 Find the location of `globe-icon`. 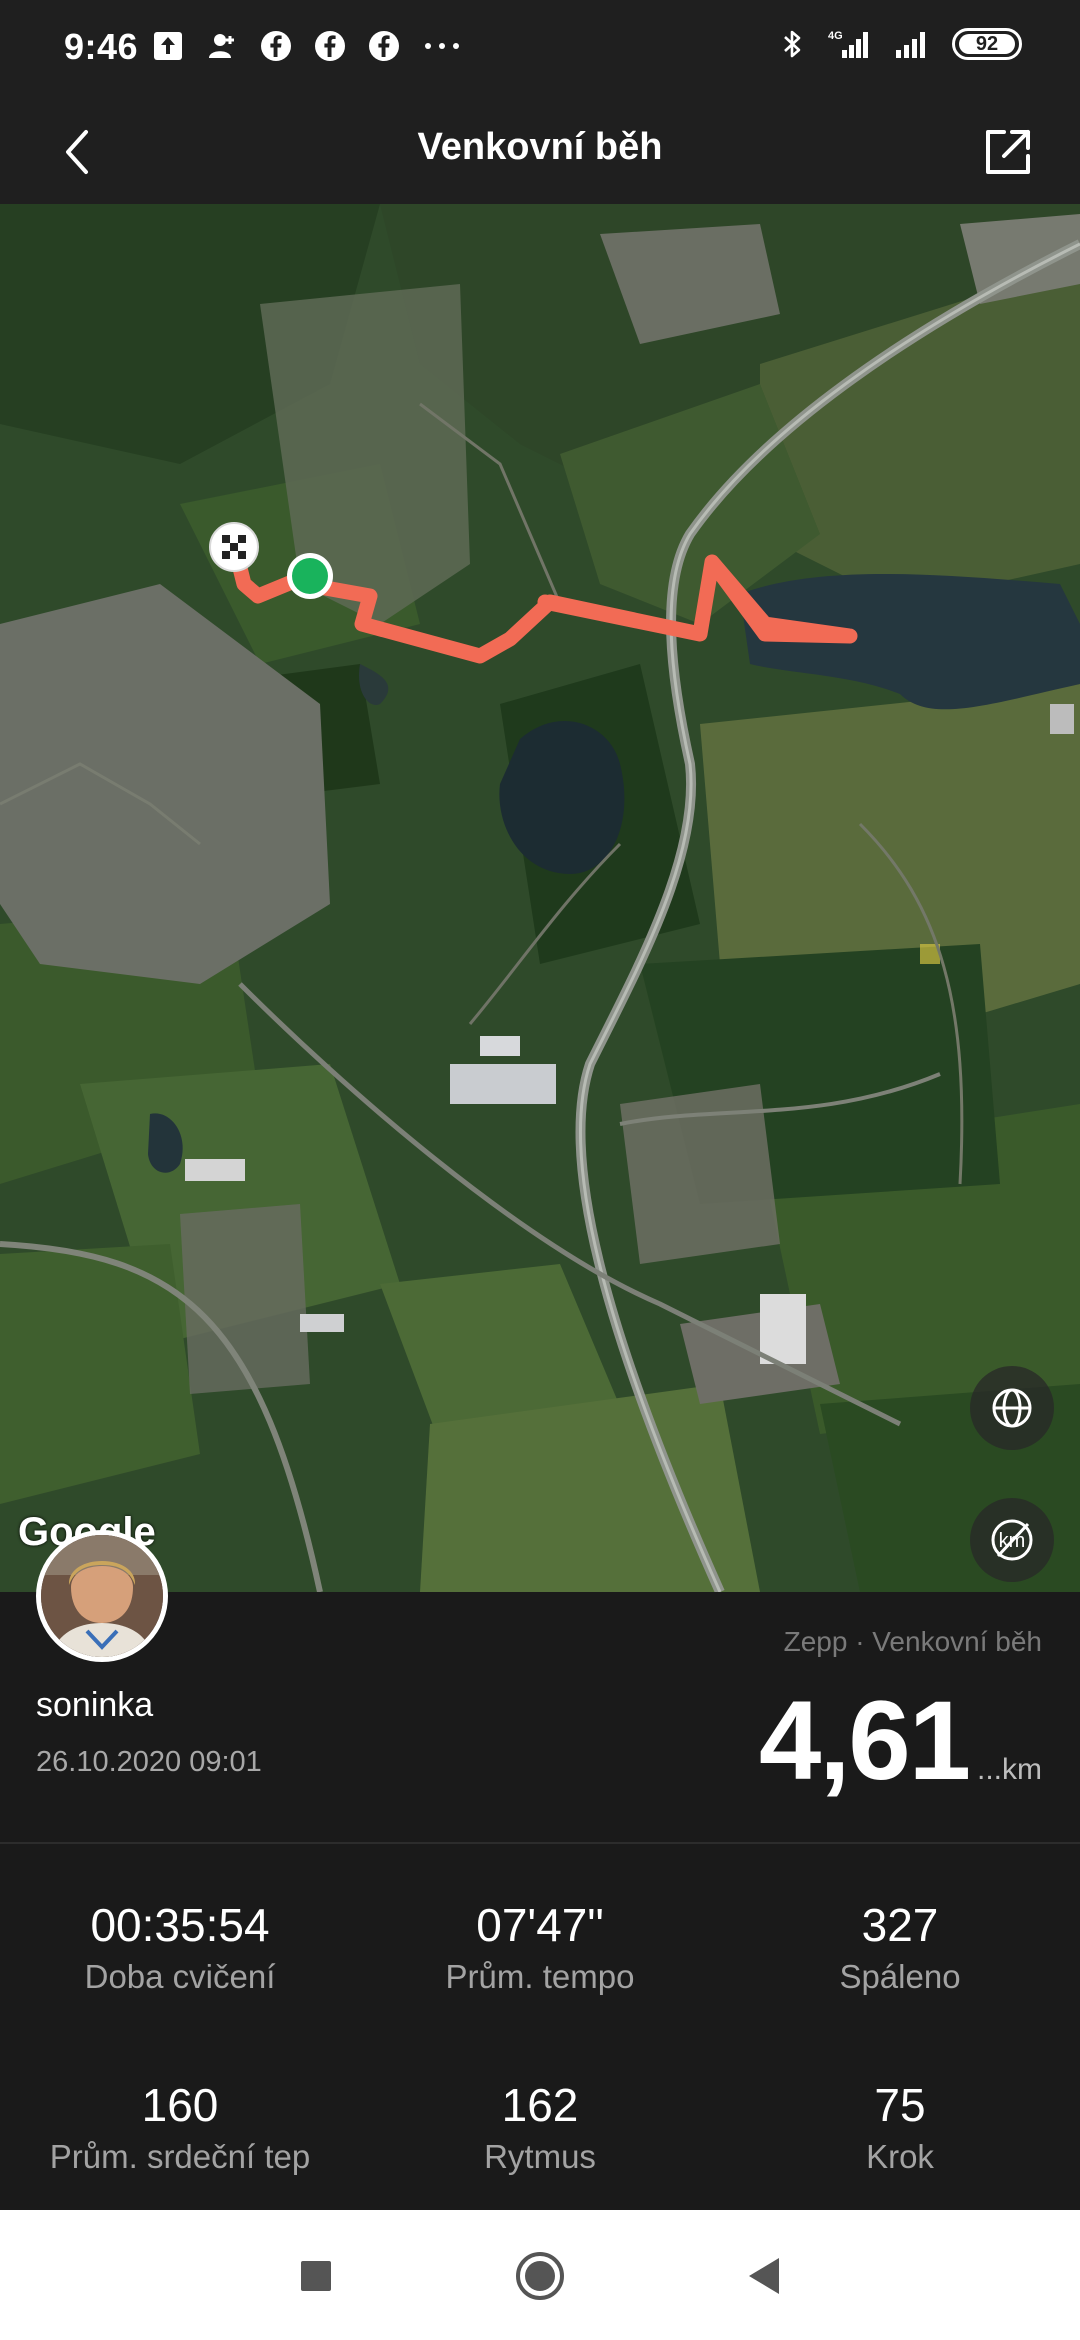

globe-icon is located at coordinates (1012, 1408).